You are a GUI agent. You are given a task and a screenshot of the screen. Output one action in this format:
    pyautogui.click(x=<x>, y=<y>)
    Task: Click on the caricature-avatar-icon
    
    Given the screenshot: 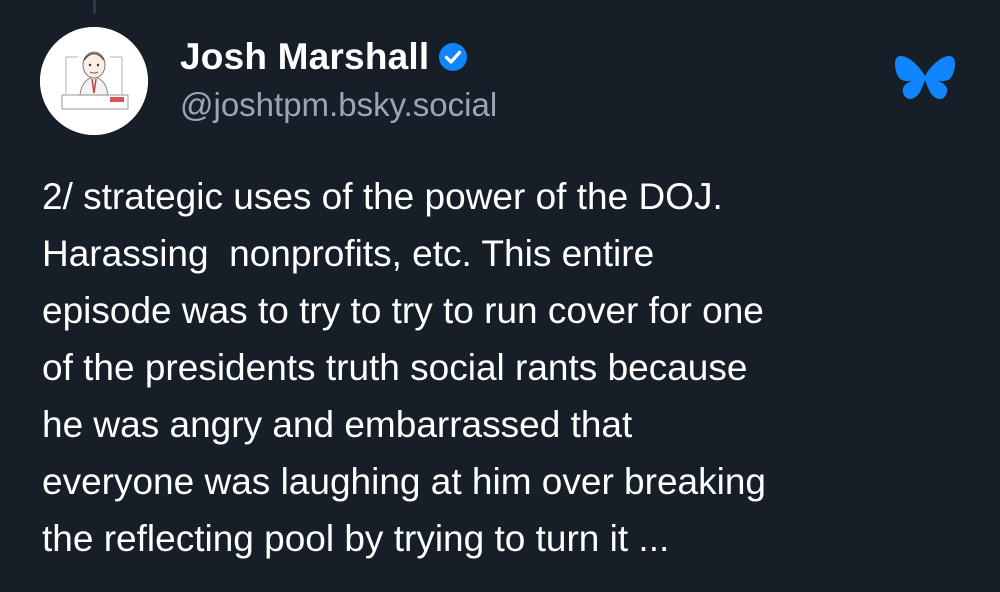 What is the action you would take?
    pyautogui.click(x=94, y=81)
    